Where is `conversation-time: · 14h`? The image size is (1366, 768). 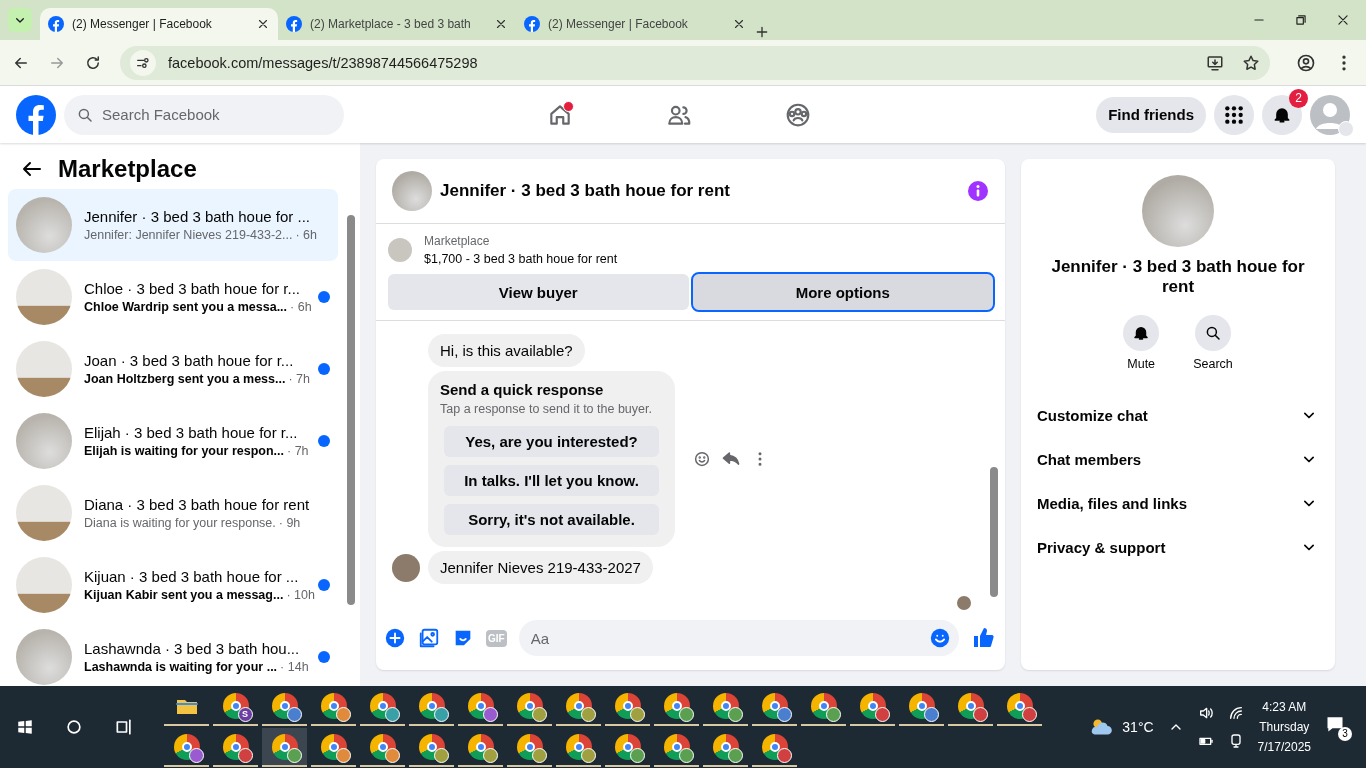
conversation-time: · 14h is located at coordinates (294, 667).